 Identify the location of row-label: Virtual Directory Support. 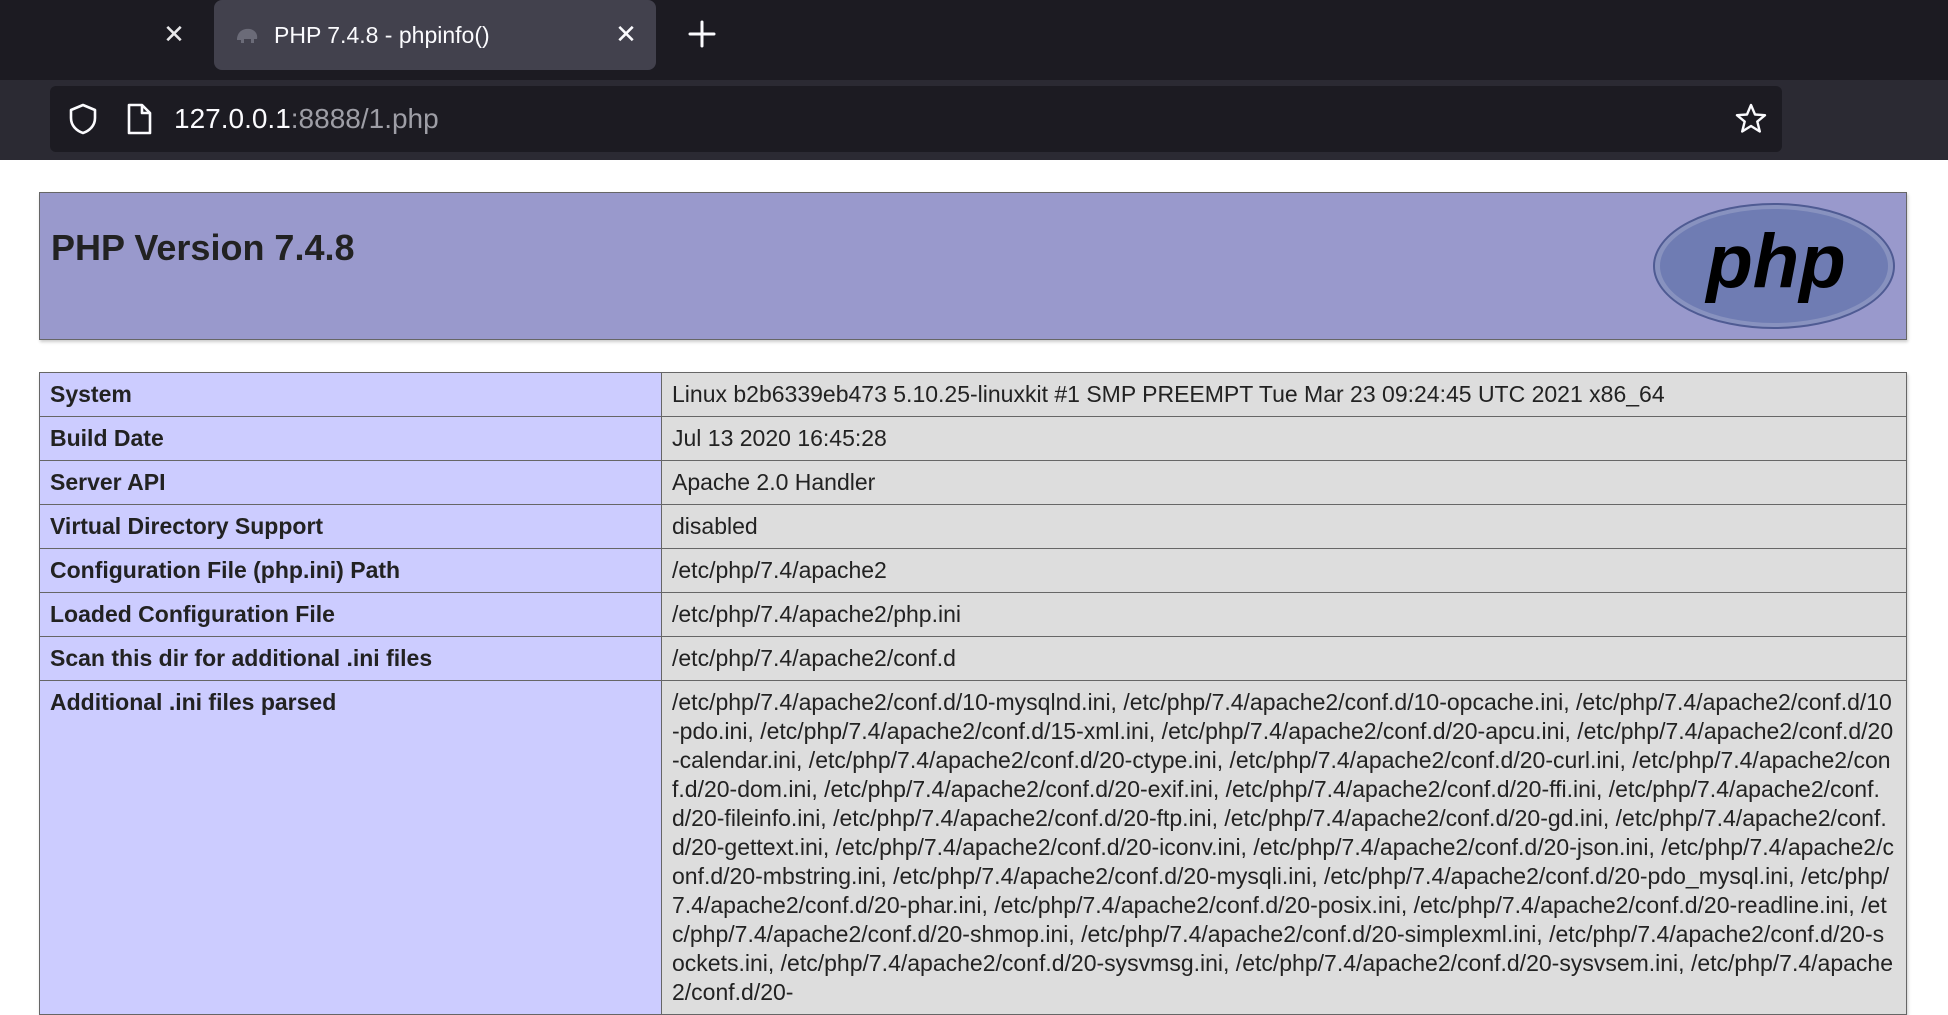
(350, 526).